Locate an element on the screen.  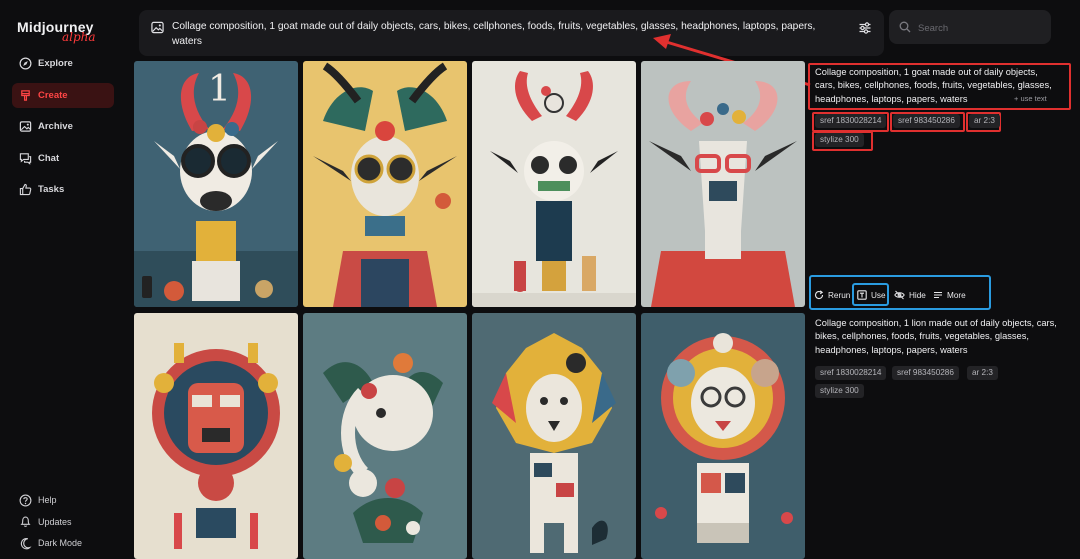
image-icon is located at coordinates (25, 127).